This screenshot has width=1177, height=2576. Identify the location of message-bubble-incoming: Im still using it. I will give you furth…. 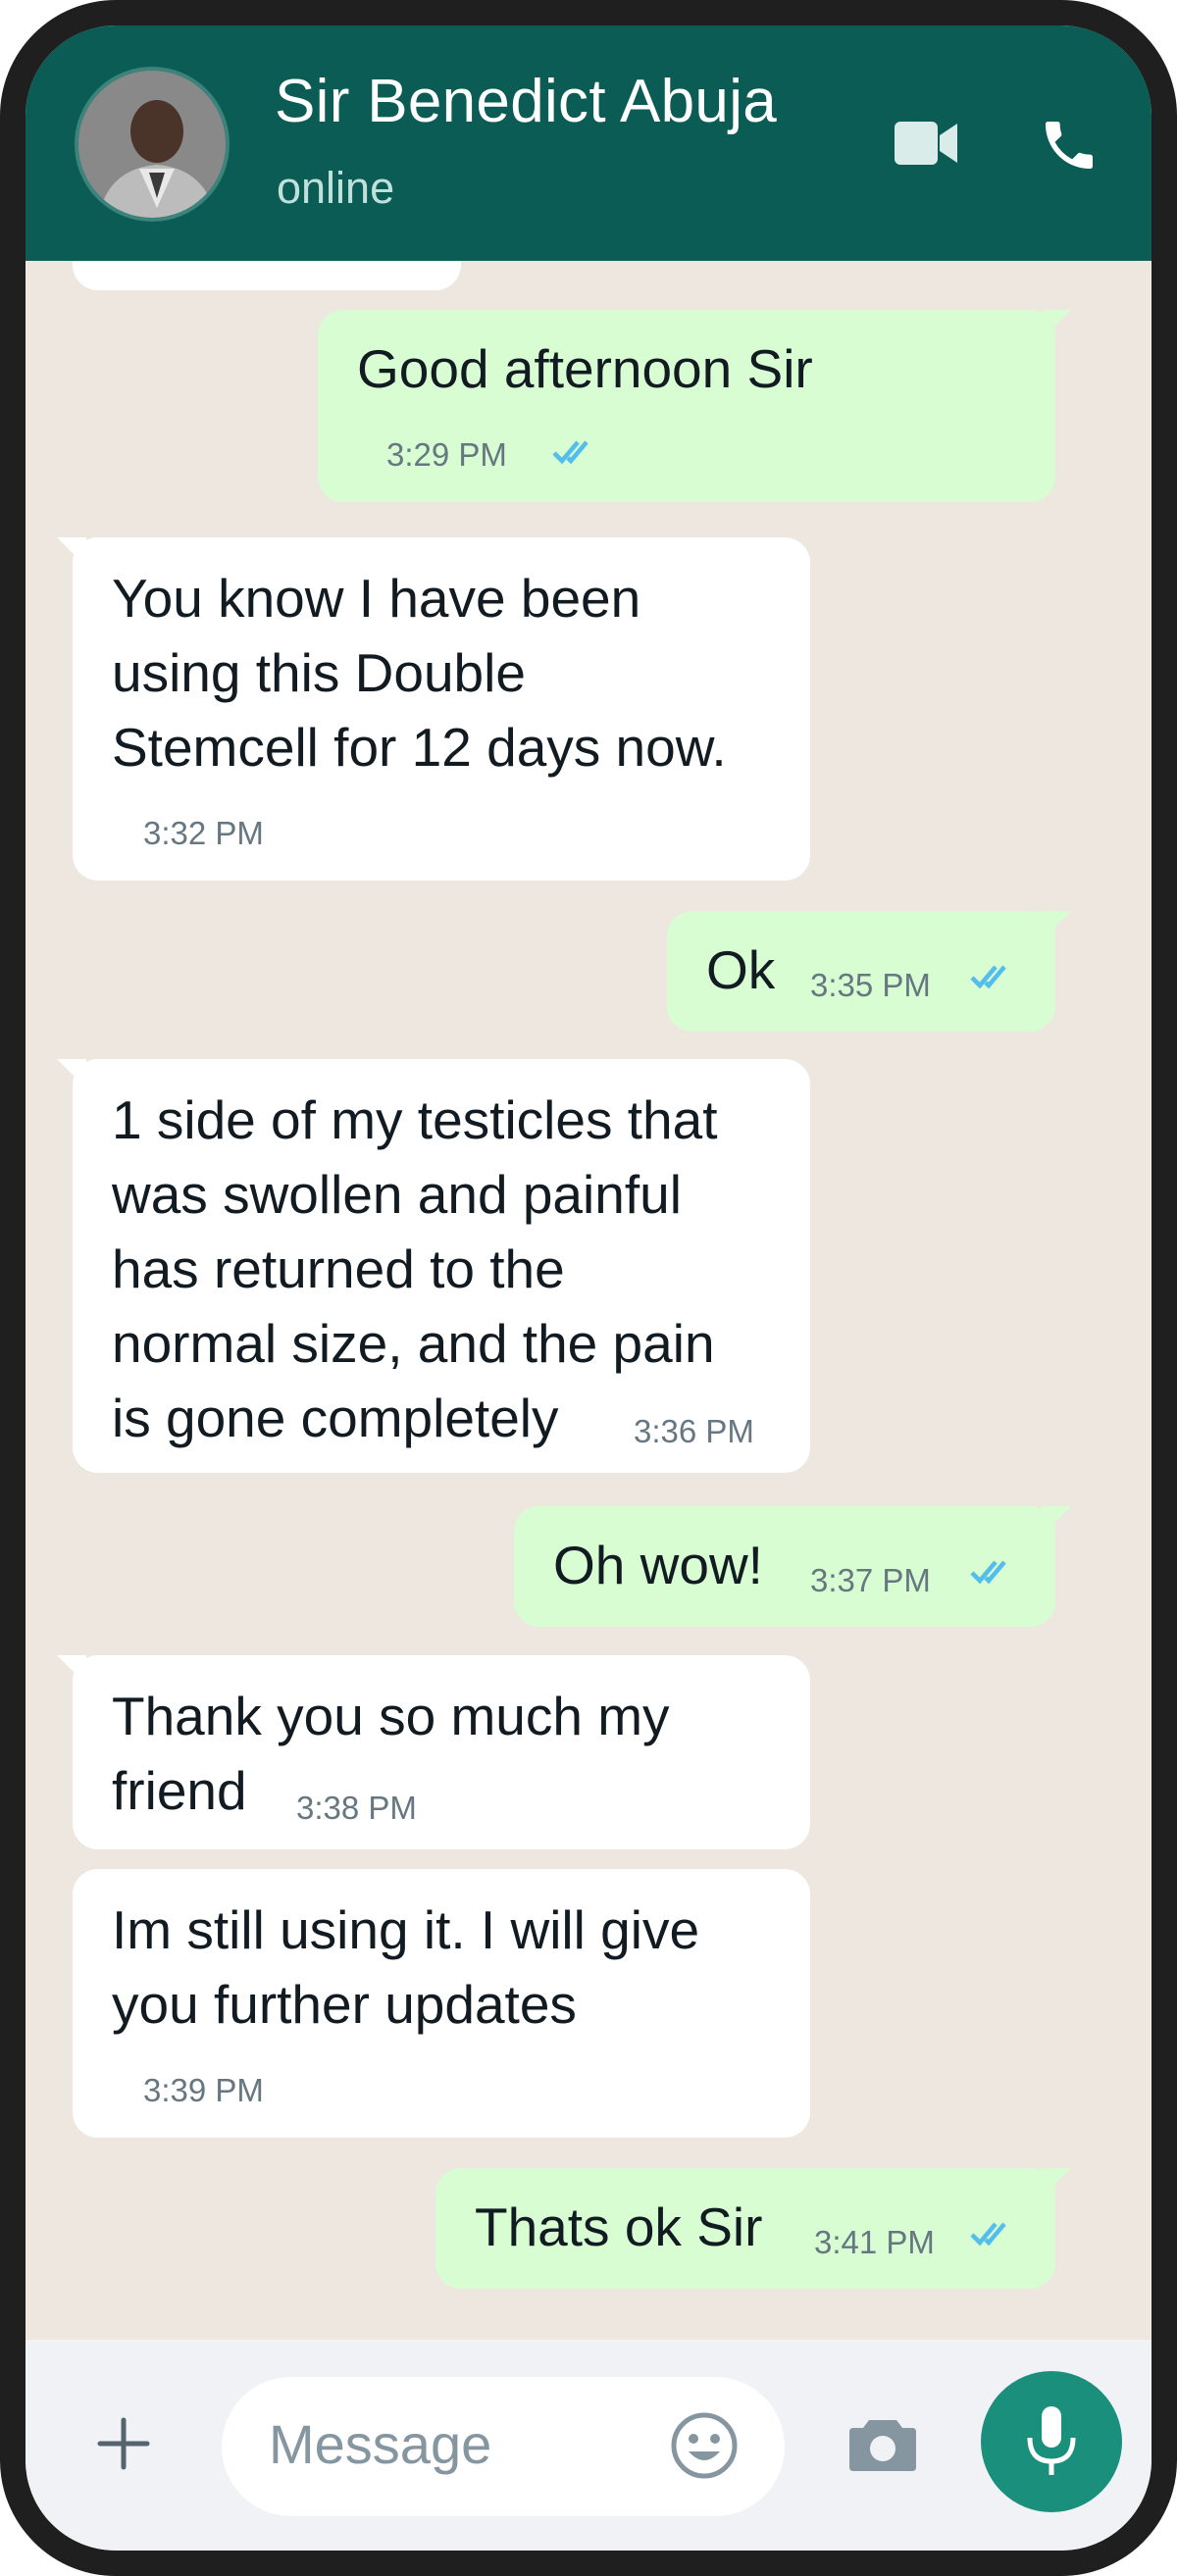
(441, 2004).